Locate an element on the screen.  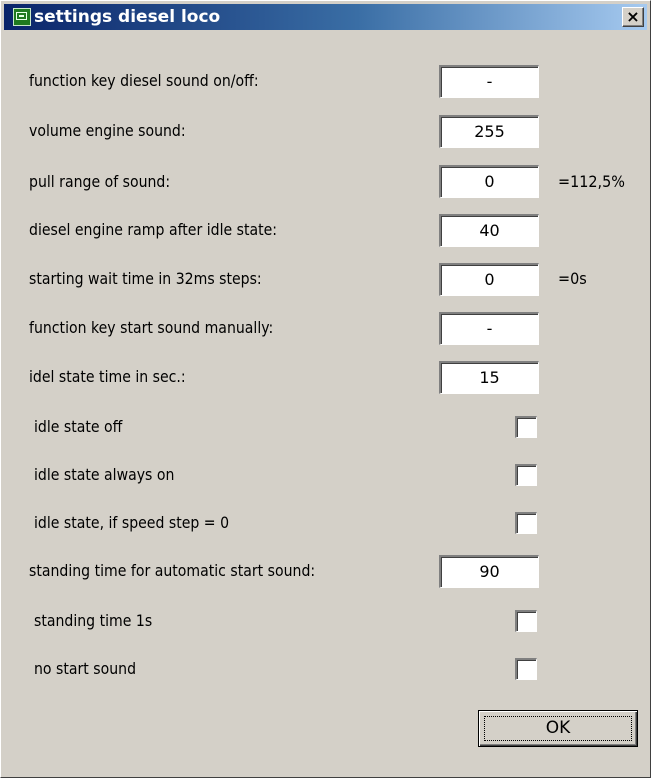
function-key-start-sound-label: function key start sound manually: is located at coordinates (151, 327).